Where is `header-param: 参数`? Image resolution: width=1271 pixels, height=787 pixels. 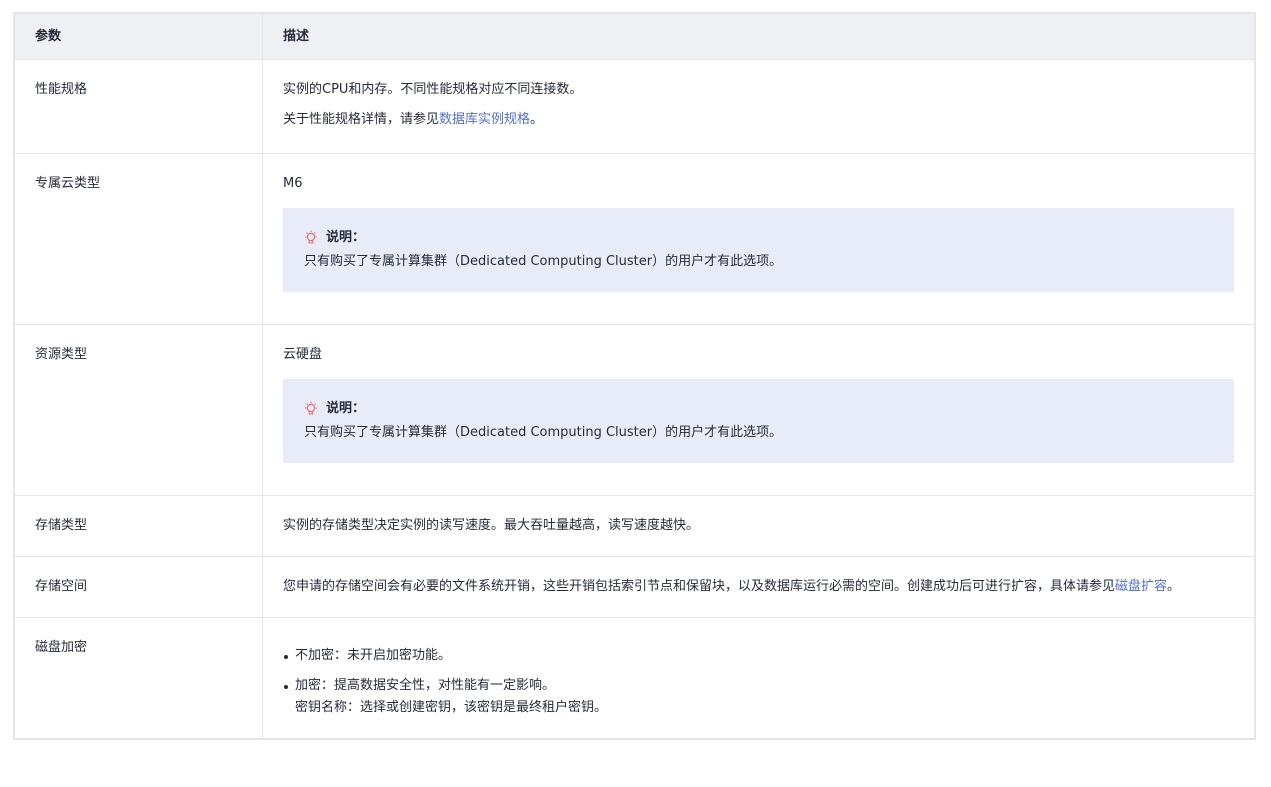 header-param: 参数 is located at coordinates (138, 36).